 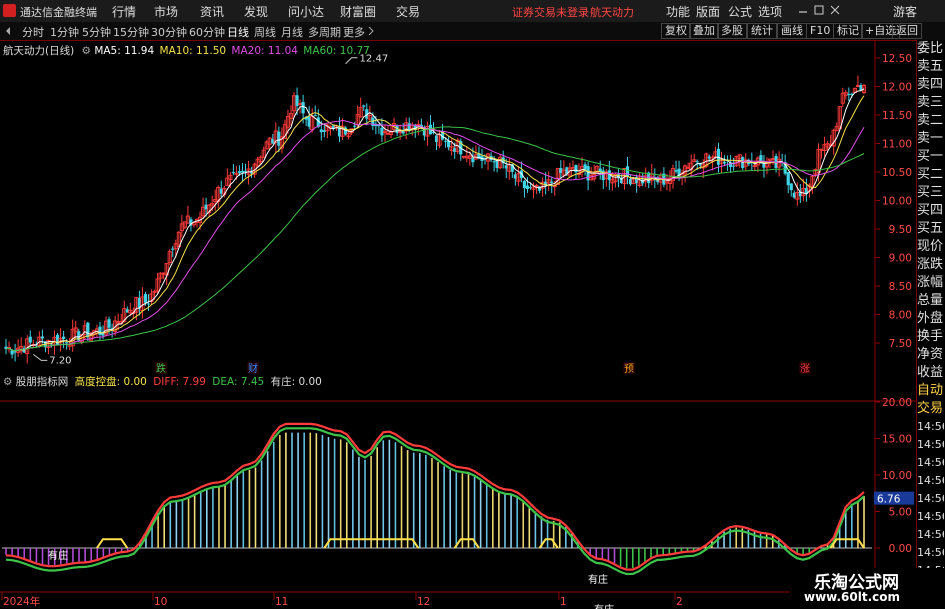 I want to click on tab-1min: 1分钟, so click(x=64, y=32).